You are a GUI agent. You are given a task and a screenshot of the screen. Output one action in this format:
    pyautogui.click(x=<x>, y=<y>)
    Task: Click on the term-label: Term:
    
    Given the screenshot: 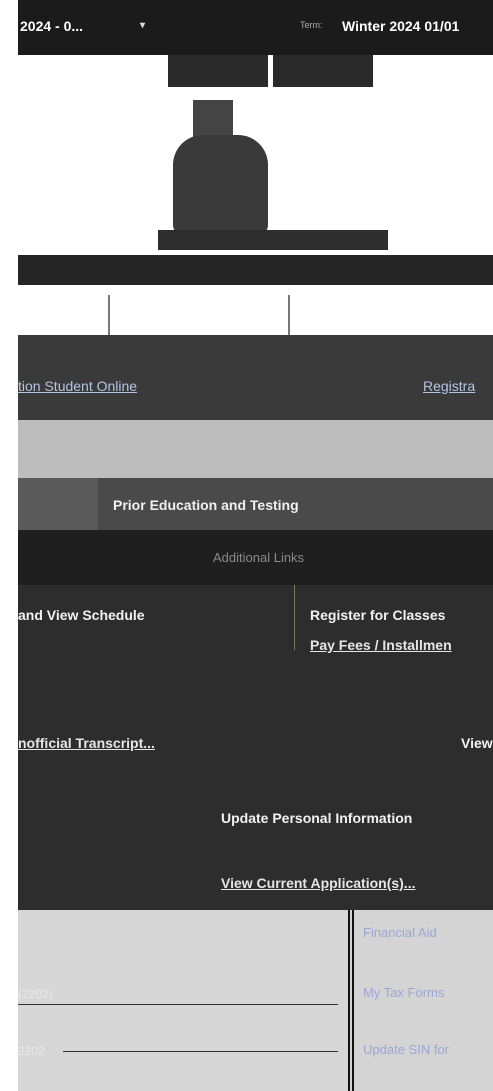 What is the action you would take?
    pyautogui.click(x=311, y=25)
    